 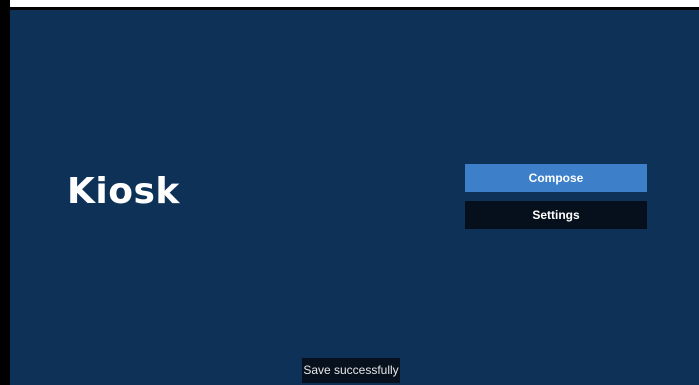 I want to click on save-toast: Save successfully, so click(x=351, y=370).